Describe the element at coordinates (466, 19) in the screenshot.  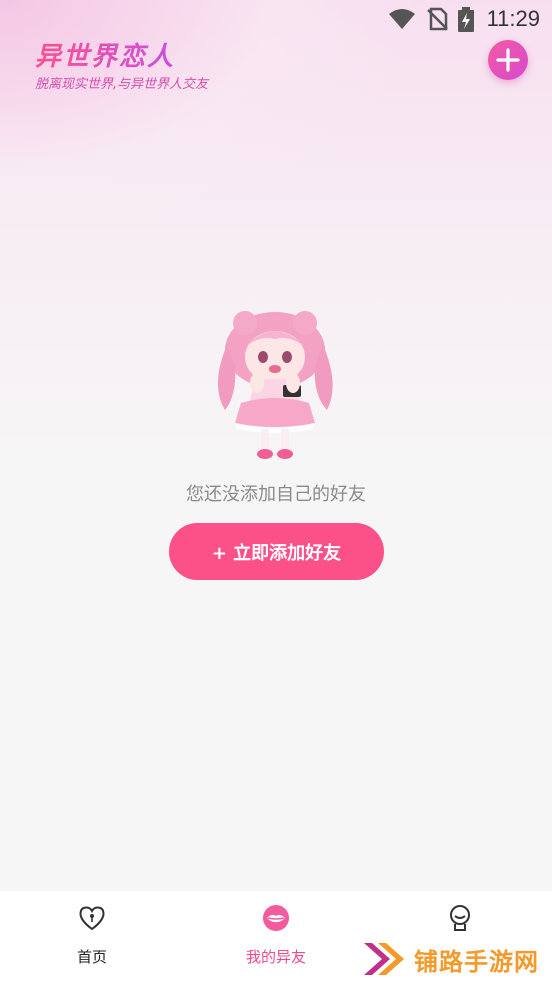
I see `battery-charging-icon` at that location.